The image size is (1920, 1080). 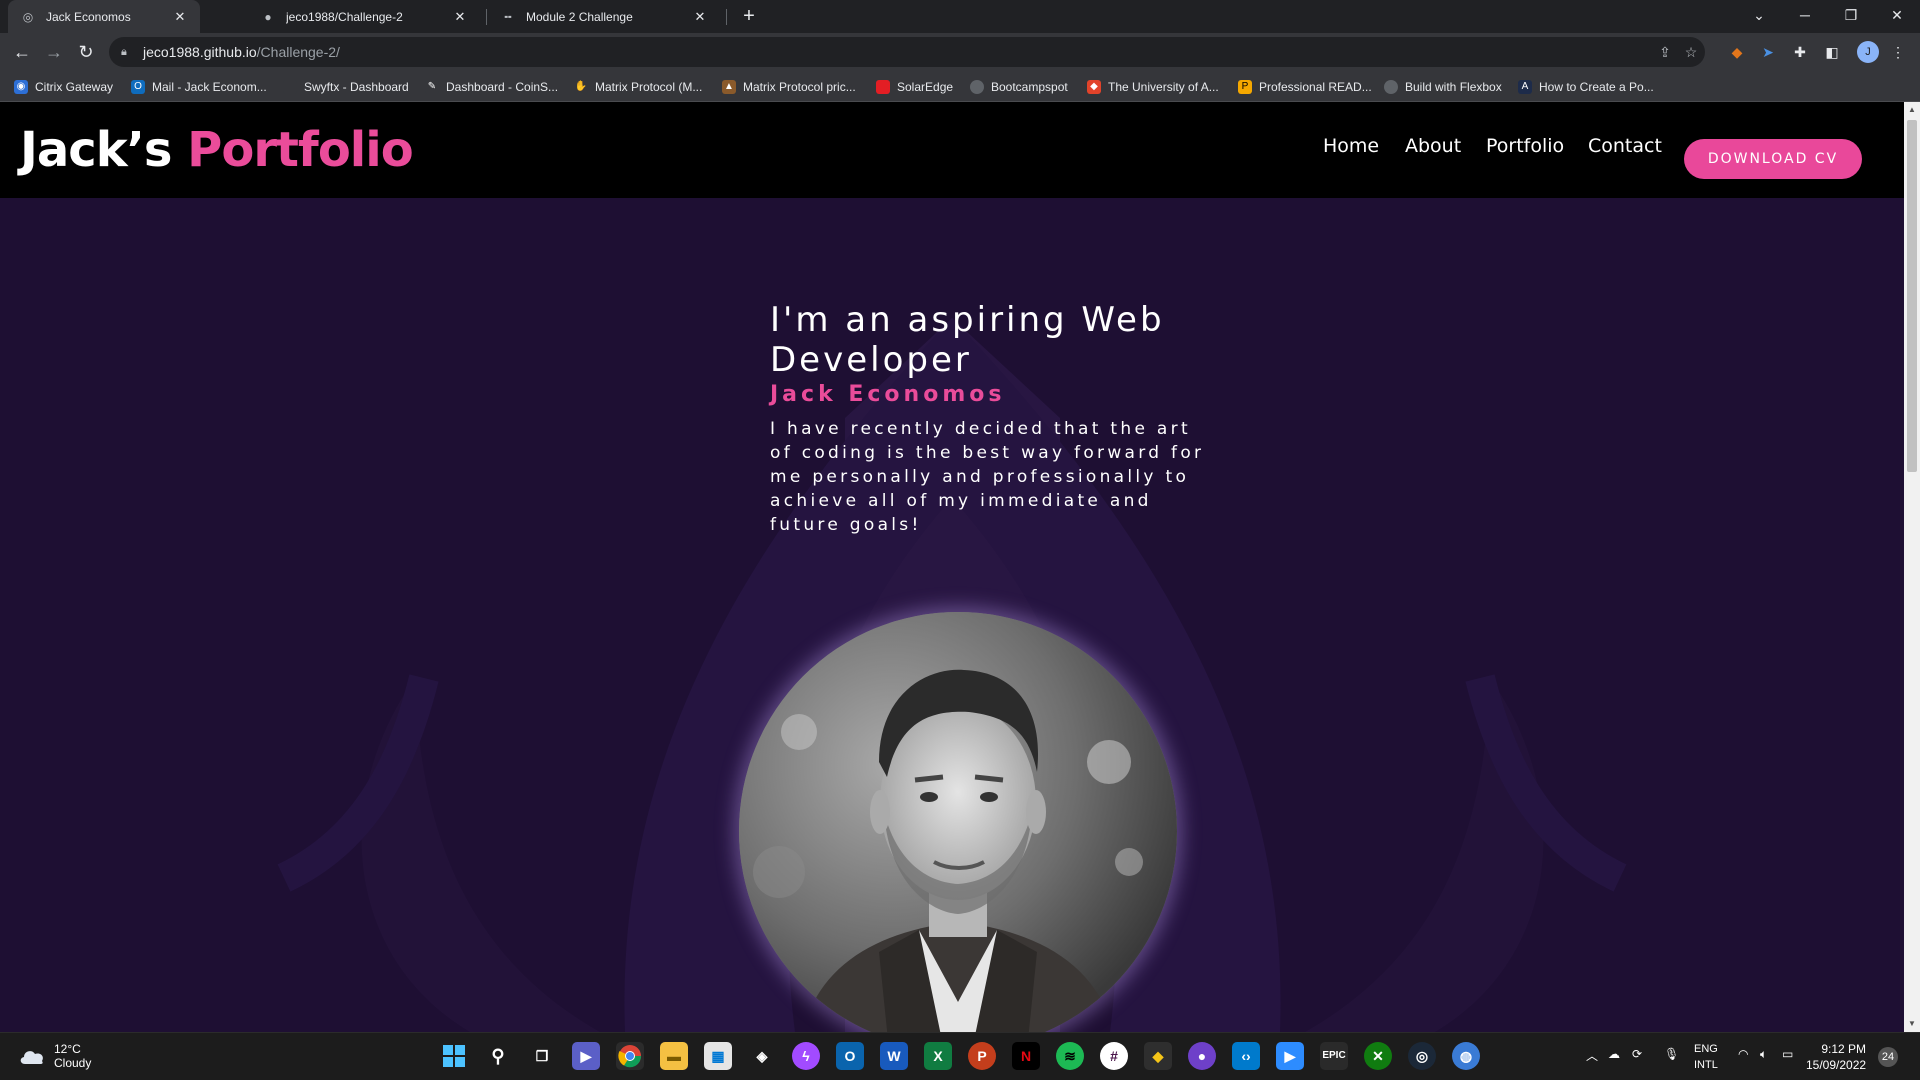 What do you see at coordinates (894, 1056) in the screenshot?
I see `word-icon: W` at bounding box center [894, 1056].